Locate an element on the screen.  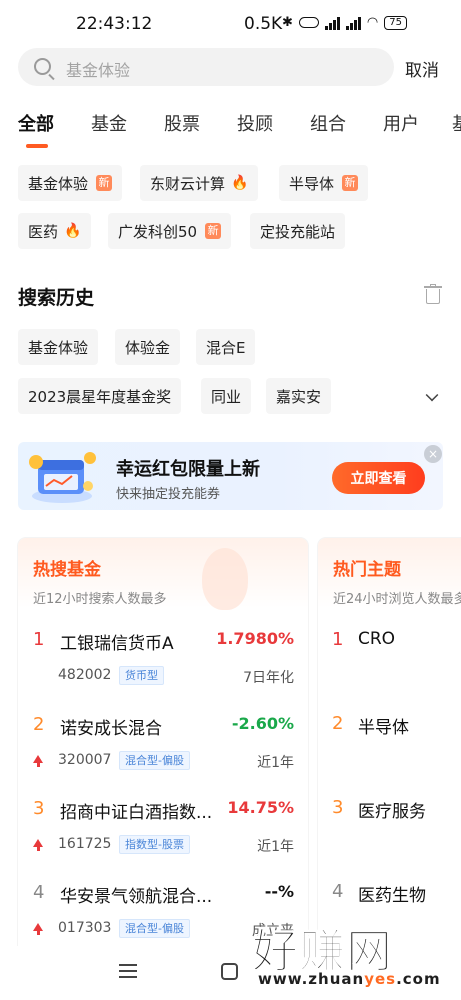
fund-code: 161725 is located at coordinates (85, 844).